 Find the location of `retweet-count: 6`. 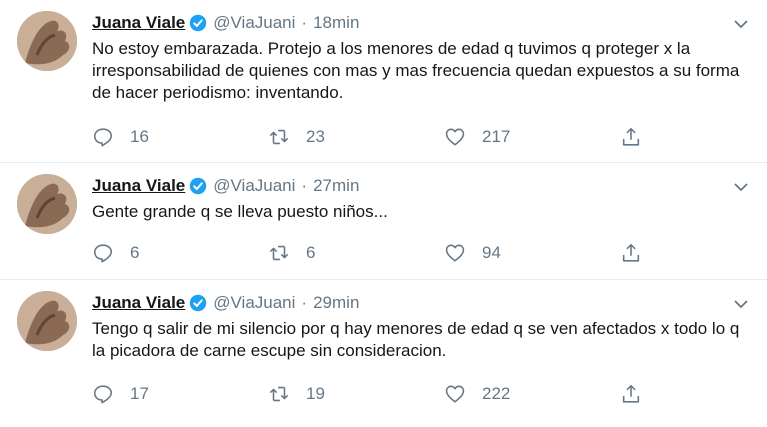

retweet-count: 6 is located at coordinates (311, 252).